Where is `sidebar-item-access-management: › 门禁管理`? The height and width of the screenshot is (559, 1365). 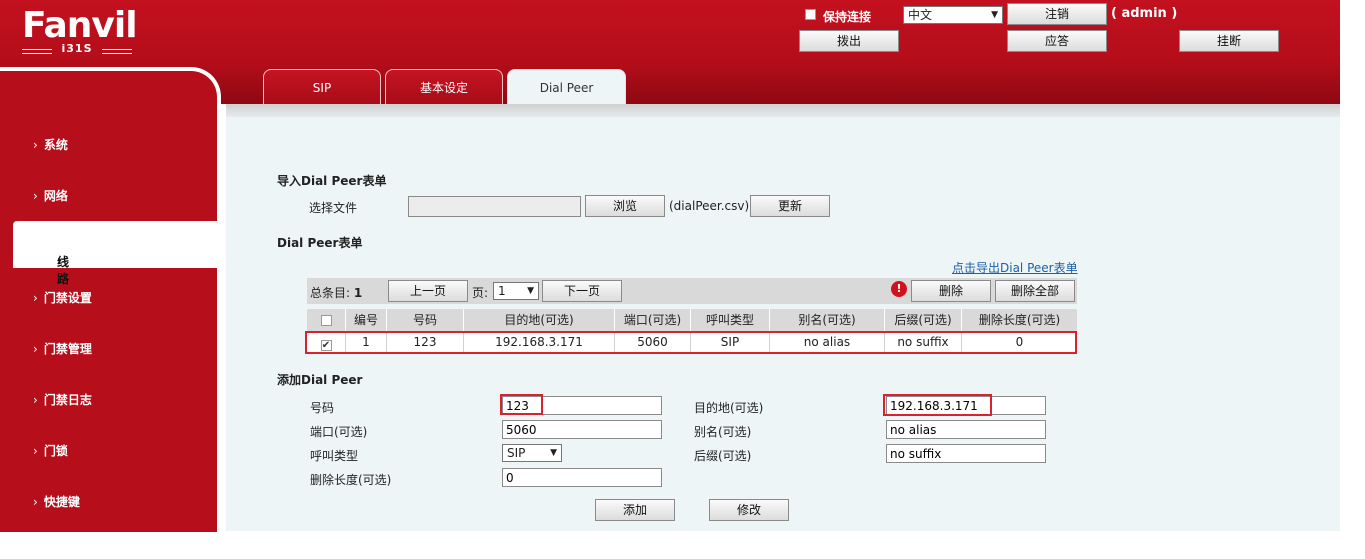 sidebar-item-access-management: › 门禁管理 is located at coordinates (62, 348).